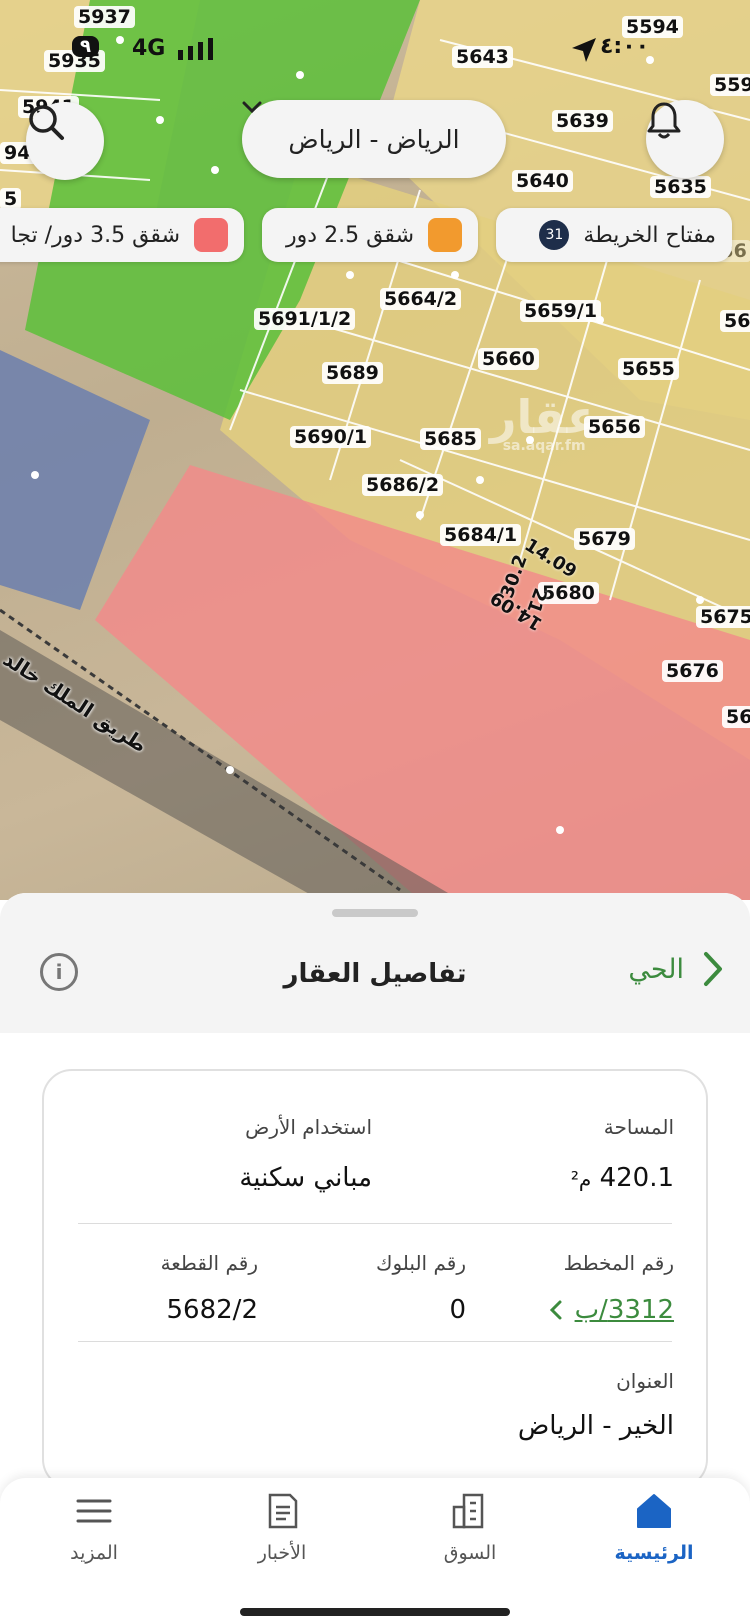 The height and width of the screenshot is (1624, 750). Describe the element at coordinates (470, 1538) in the screenshot. I see `tab-market: السوق` at that location.